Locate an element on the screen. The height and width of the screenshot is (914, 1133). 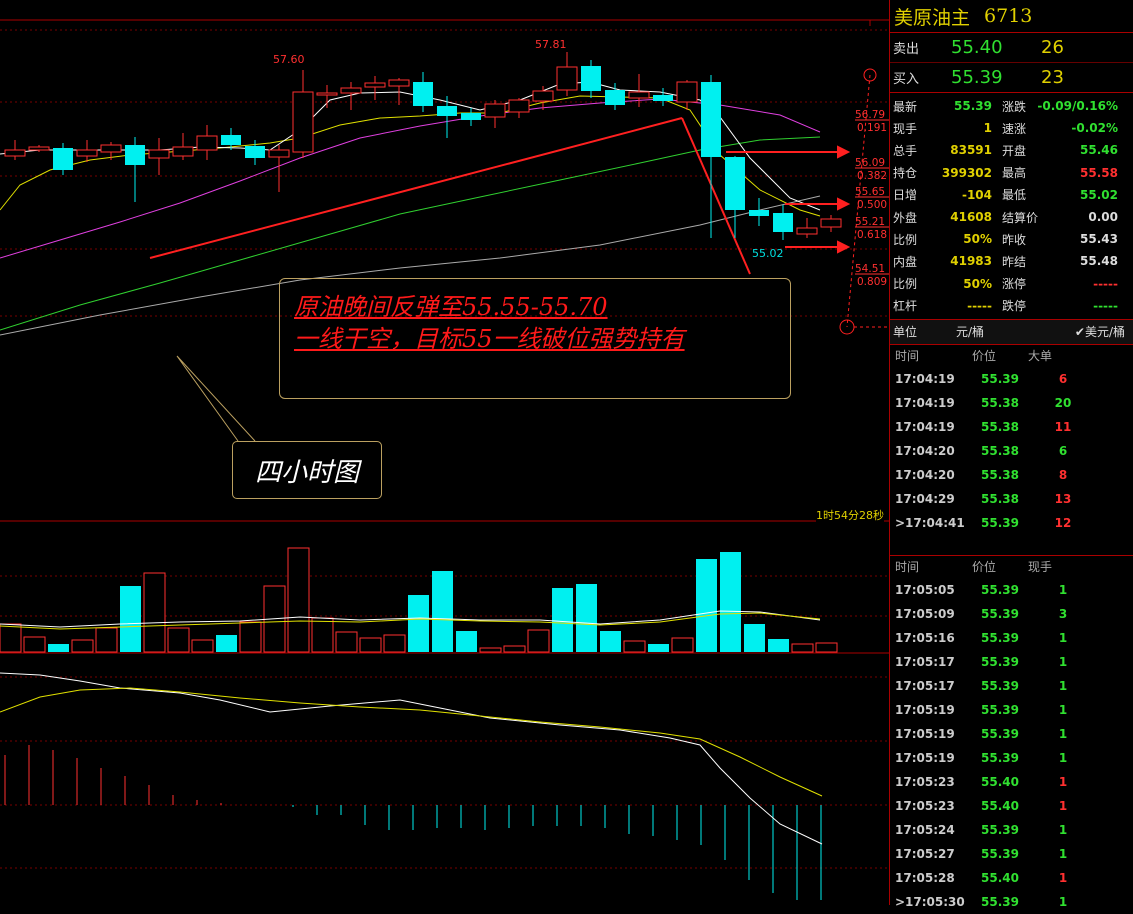
quote-label: 内盘 is located at coordinates (905, 261).